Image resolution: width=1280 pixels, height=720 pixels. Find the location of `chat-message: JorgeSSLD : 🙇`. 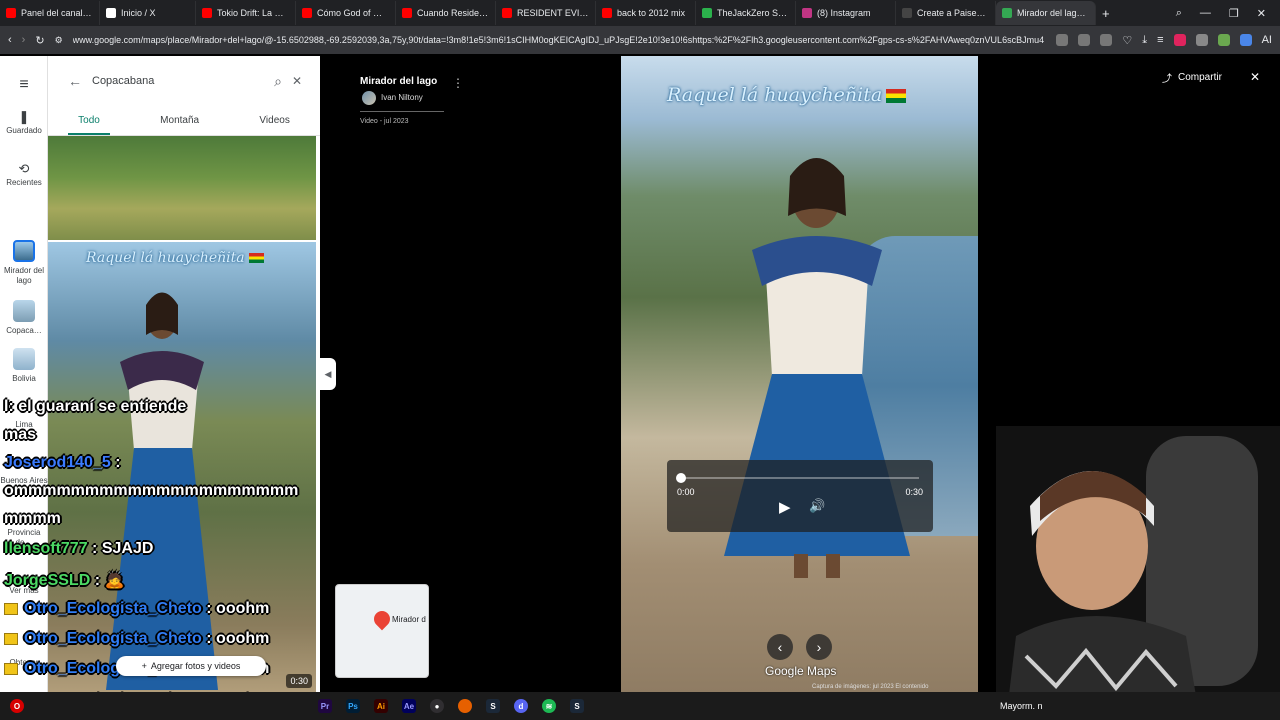

chat-message: JorgeSSLD : 🙇 is located at coordinates (64, 580).